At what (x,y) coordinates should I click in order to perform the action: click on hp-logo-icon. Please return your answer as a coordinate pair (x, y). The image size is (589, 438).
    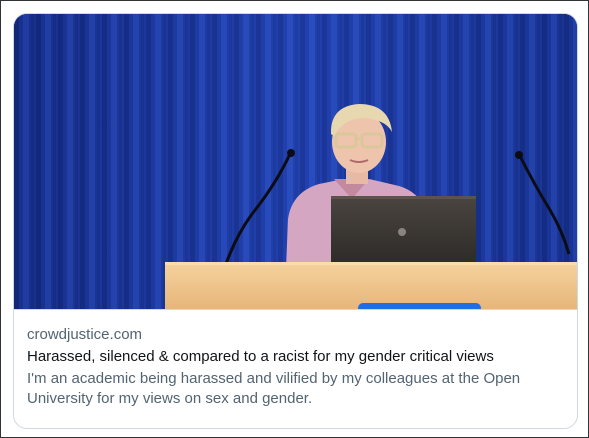
    Looking at the image, I should click on (402, 232).